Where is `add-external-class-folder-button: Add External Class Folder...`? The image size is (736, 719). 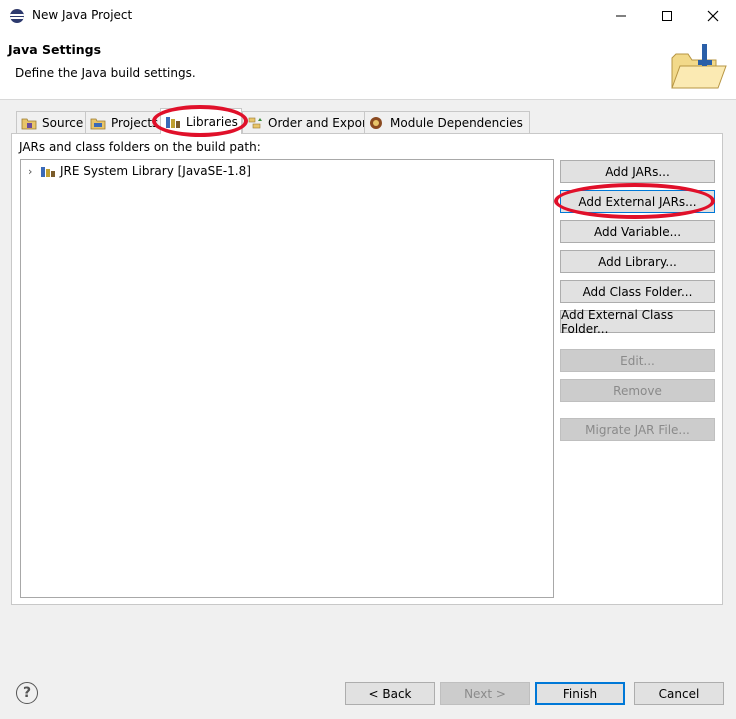 add-external-class-folder-button: Add External Class Folder... is located at coordinates (637, 322).